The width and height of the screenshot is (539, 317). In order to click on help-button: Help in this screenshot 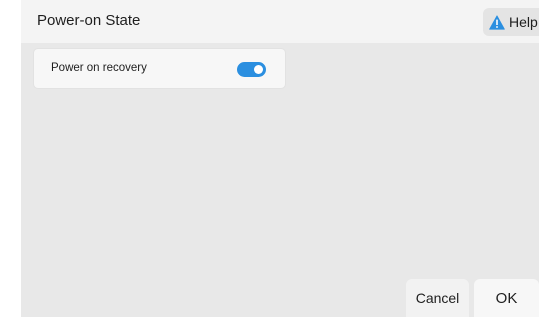, I will do `click(511, 22)`.